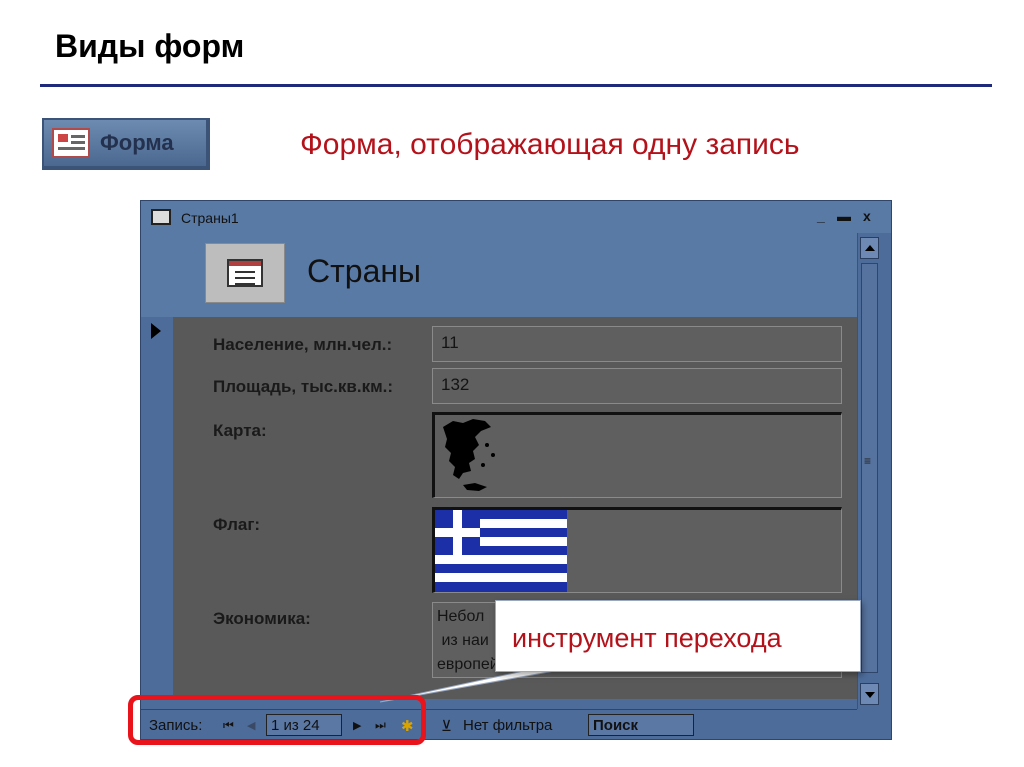 The image size is (1024, 767). What do you see at coordinates (240, 430) in the screenshot?
I see `map-label: Карта:` at bounding box center [240, 430].